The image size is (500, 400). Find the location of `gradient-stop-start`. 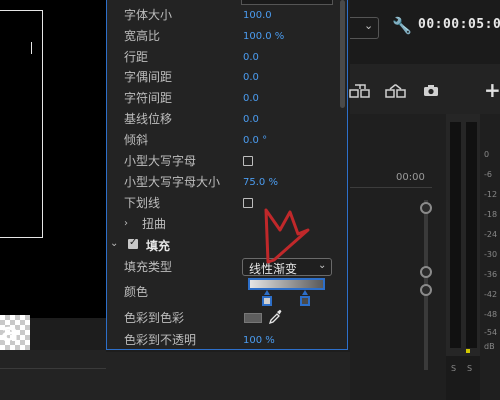

gradient-stop-start is located at coordinates (267, 301).